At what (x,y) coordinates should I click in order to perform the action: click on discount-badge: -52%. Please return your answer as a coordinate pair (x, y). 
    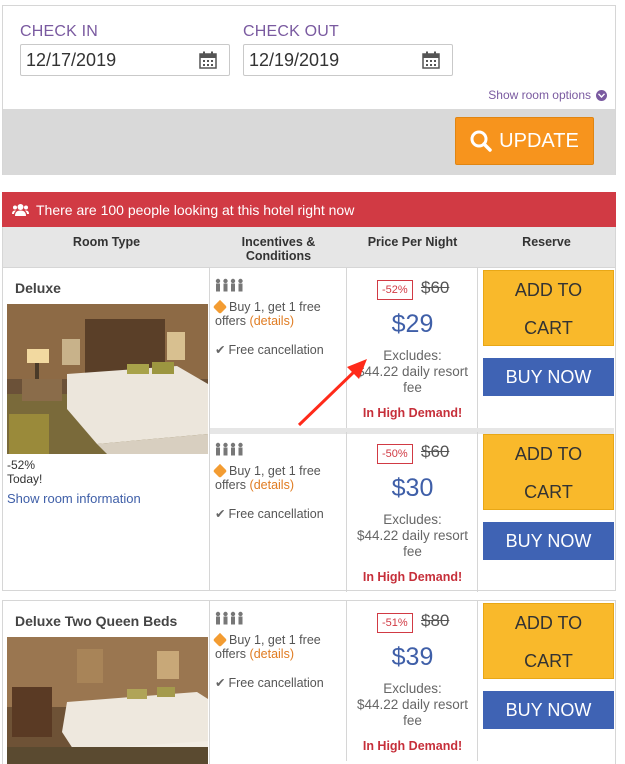
    Looking at the image, I should click on (395, 290).